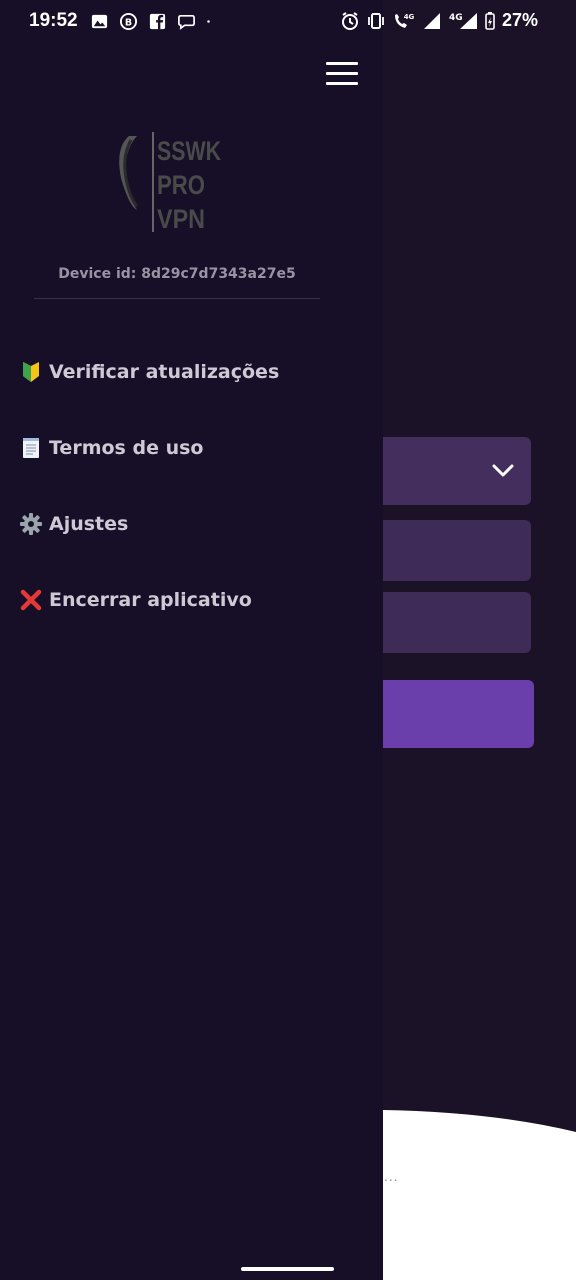 Image resolution: width=576 pixels, height=1280 pixels. What do you see at coordinates (181, 185) in the screenshot?
I see `svg-text: PRO` at bounding box center [181, 185].